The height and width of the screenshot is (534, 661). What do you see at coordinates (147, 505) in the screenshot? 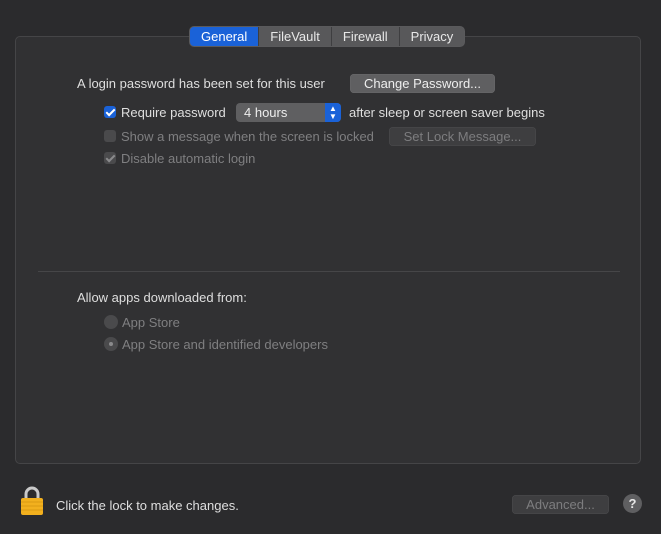
I see `lock-status-text: Click the lock to make changes.` at bounding box center [147, 505].